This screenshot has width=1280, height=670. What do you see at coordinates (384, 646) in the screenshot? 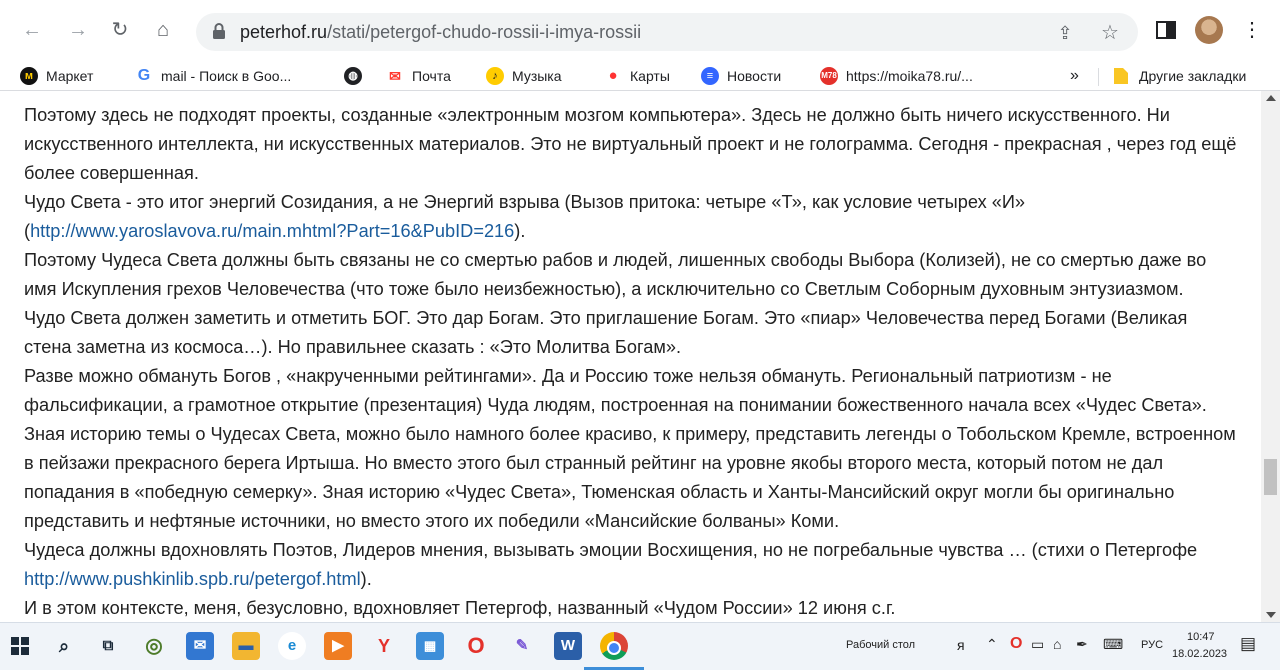
I see `yandex-browser-icon: Y` at bounding box center [384, 646].